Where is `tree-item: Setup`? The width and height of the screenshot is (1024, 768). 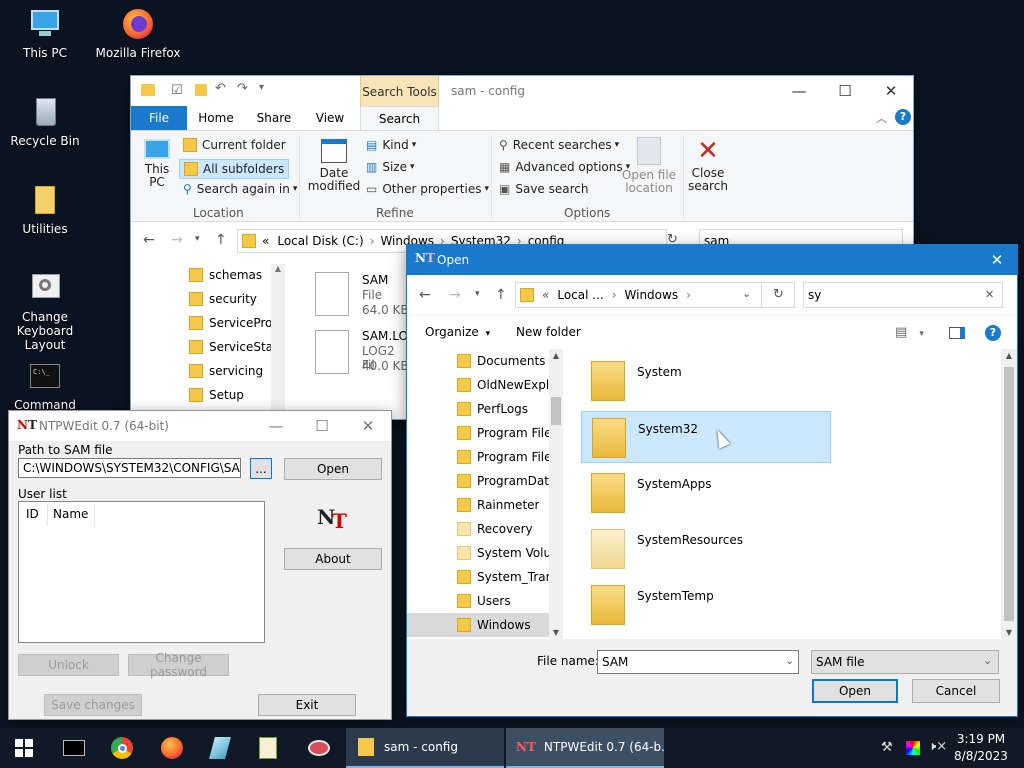 tree-item: Setup is located at coordinates (216, 395).